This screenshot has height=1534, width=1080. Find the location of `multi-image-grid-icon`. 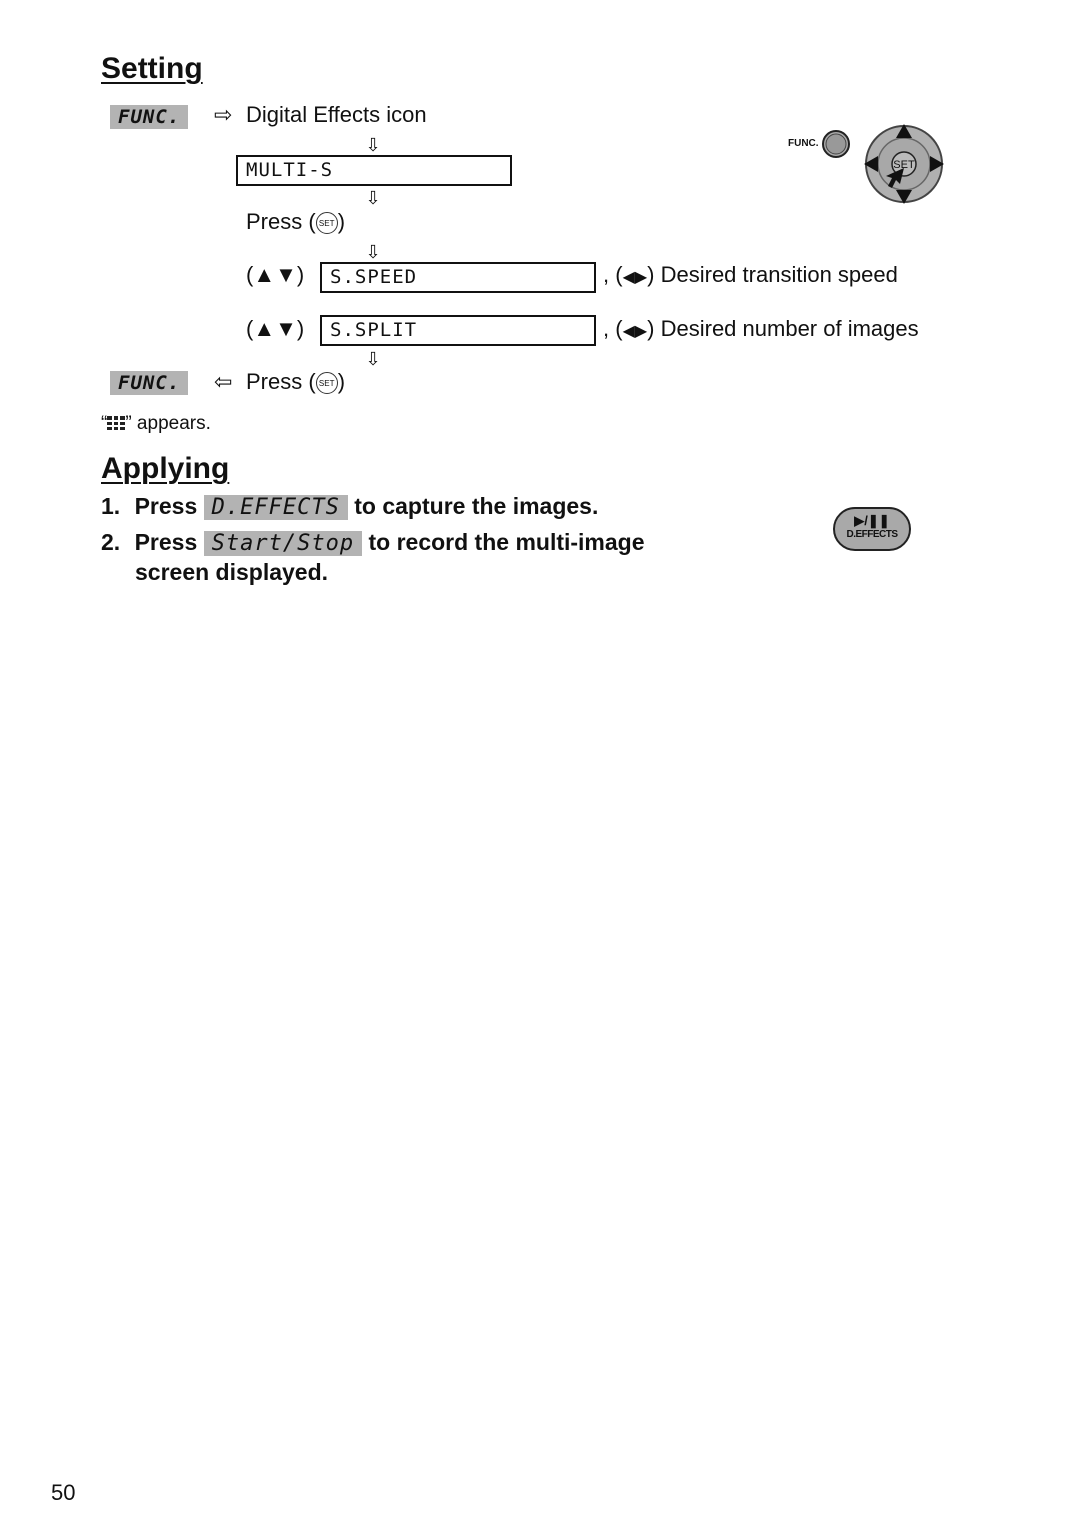

multi-image-grid-icon is located at coordinates (116, 423).